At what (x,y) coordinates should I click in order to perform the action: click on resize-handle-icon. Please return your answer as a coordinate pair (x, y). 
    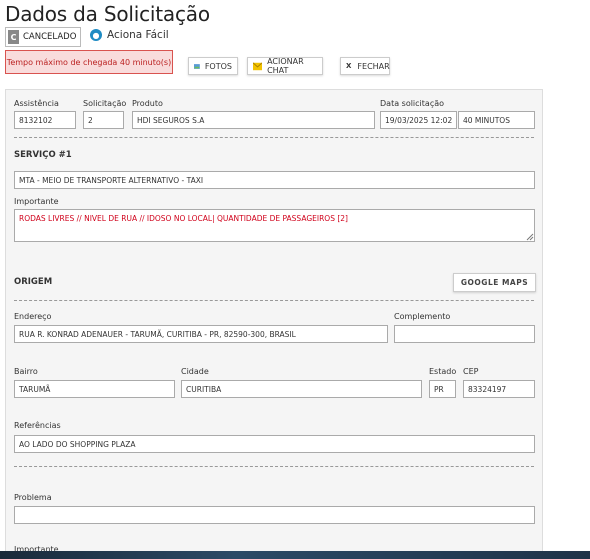
    Looking at the image, I should click on (530, 237).